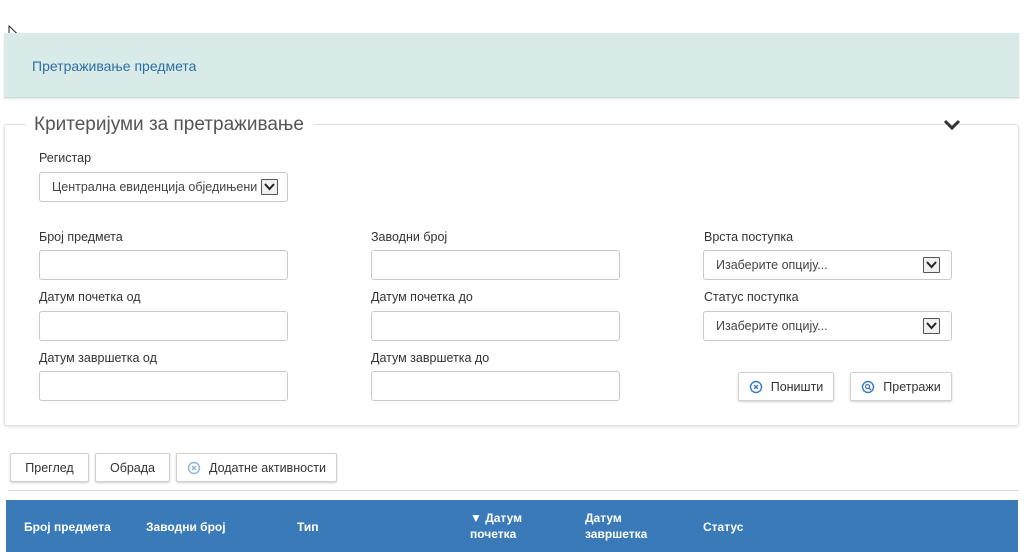 The image size is (1024, 552). What do you see at coordinates (170, 125) in the screenshot?
I see `criteria-legend: Критеријуми за претраживање` at bounding box center [170, 125].